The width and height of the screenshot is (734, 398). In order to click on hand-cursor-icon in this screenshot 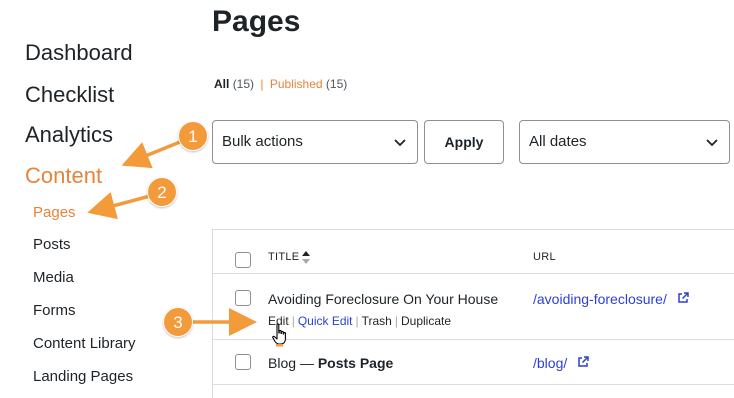, I will do `click(279, 335)`.